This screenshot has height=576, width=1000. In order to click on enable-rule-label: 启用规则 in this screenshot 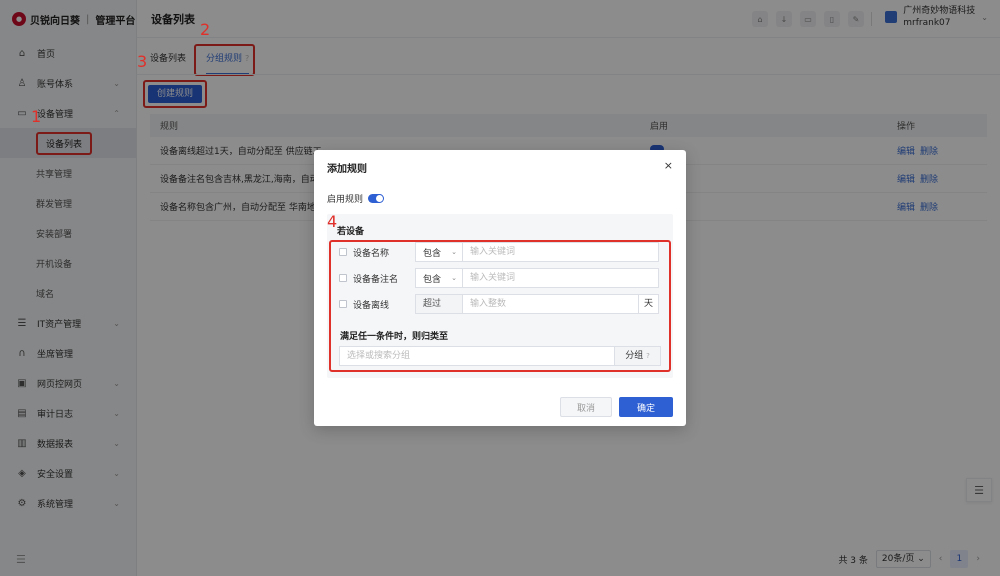, I will do `click(345, 200)`.